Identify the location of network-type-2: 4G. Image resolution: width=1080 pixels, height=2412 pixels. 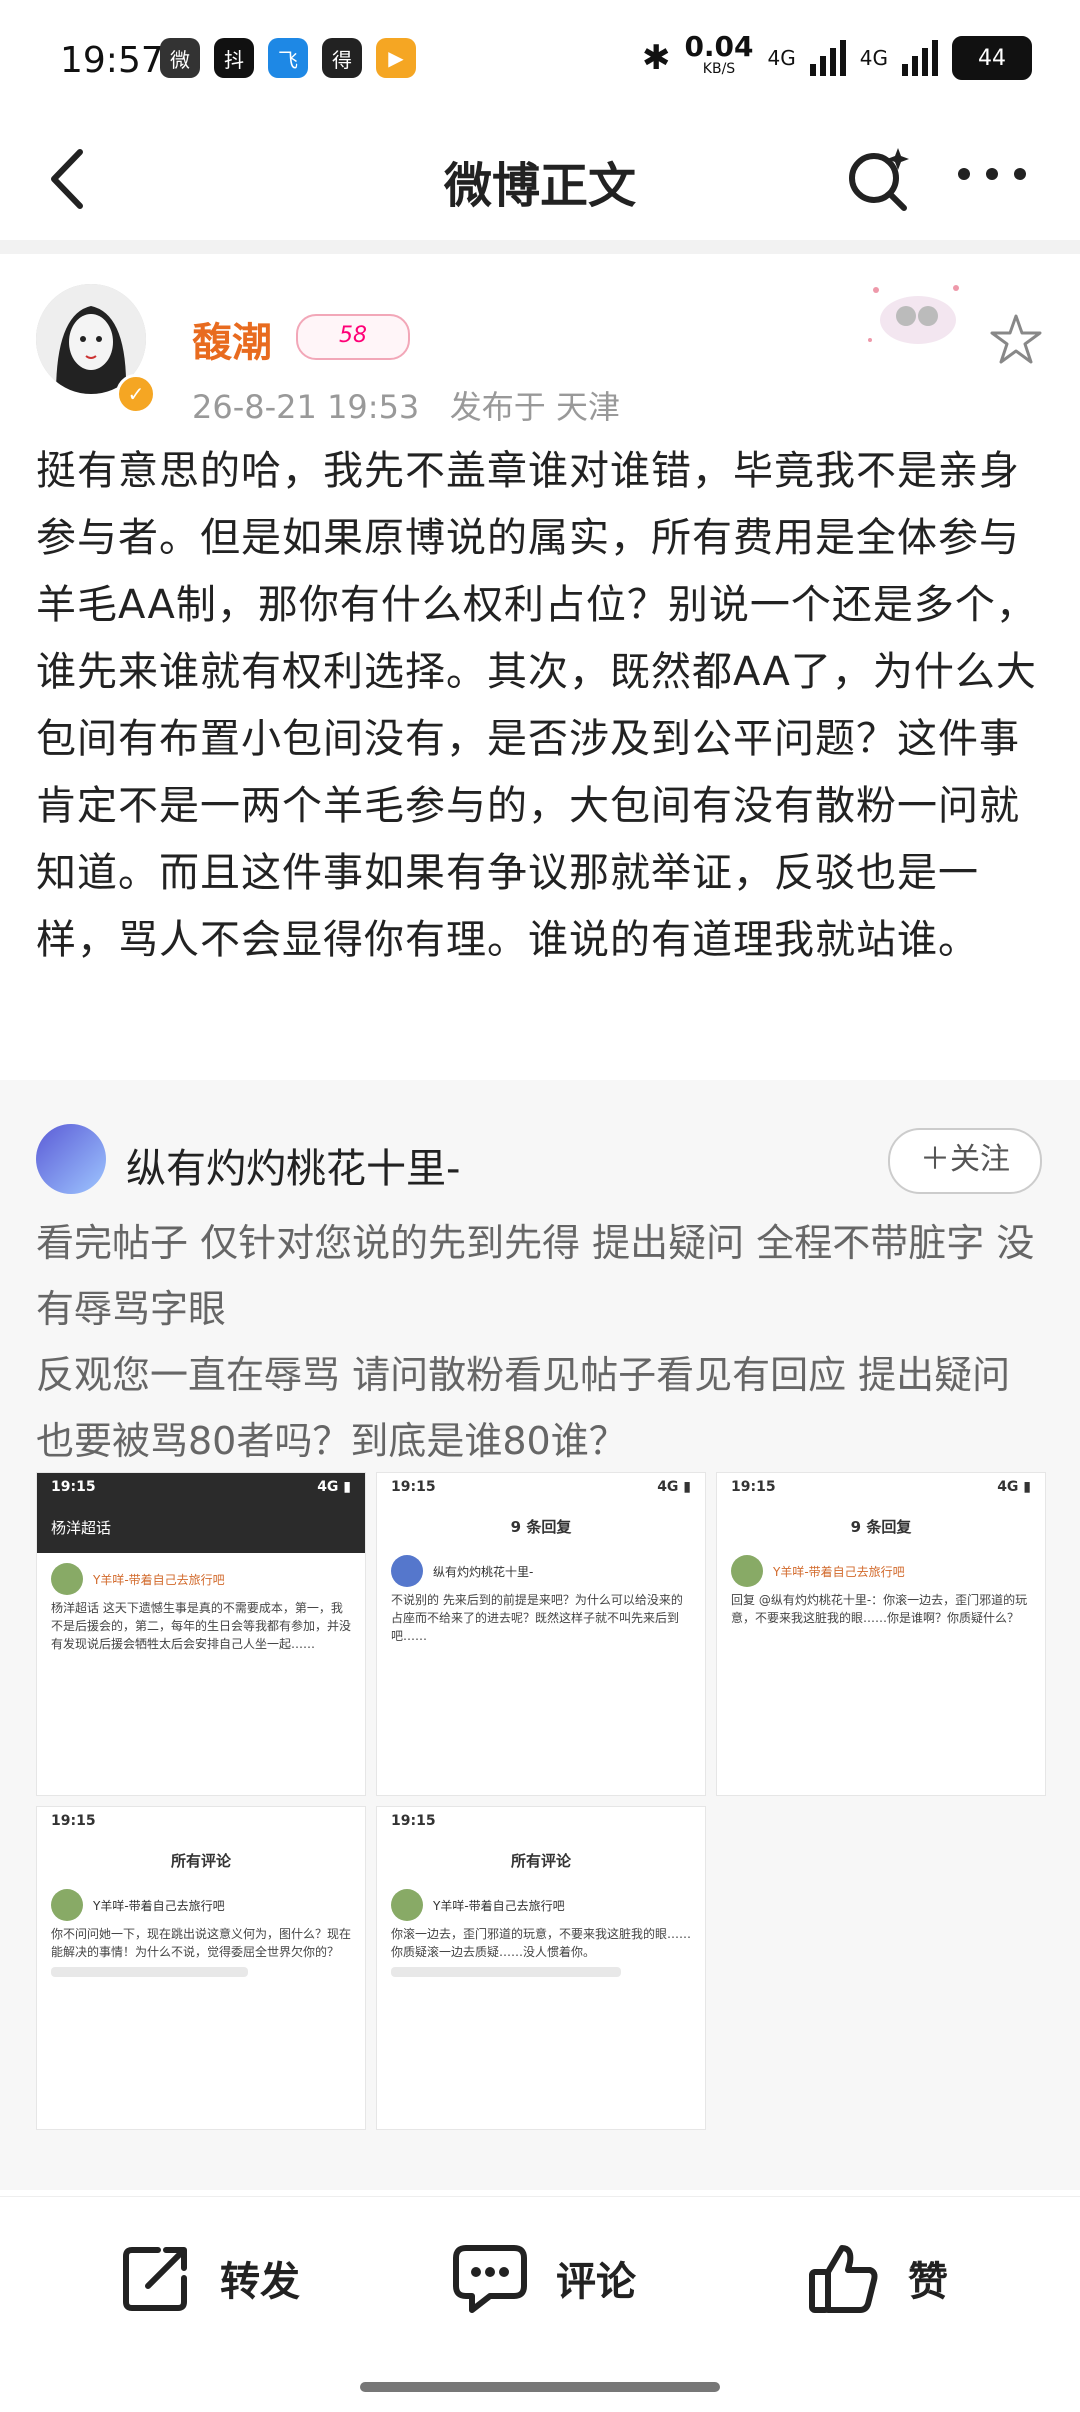
(873, 58).